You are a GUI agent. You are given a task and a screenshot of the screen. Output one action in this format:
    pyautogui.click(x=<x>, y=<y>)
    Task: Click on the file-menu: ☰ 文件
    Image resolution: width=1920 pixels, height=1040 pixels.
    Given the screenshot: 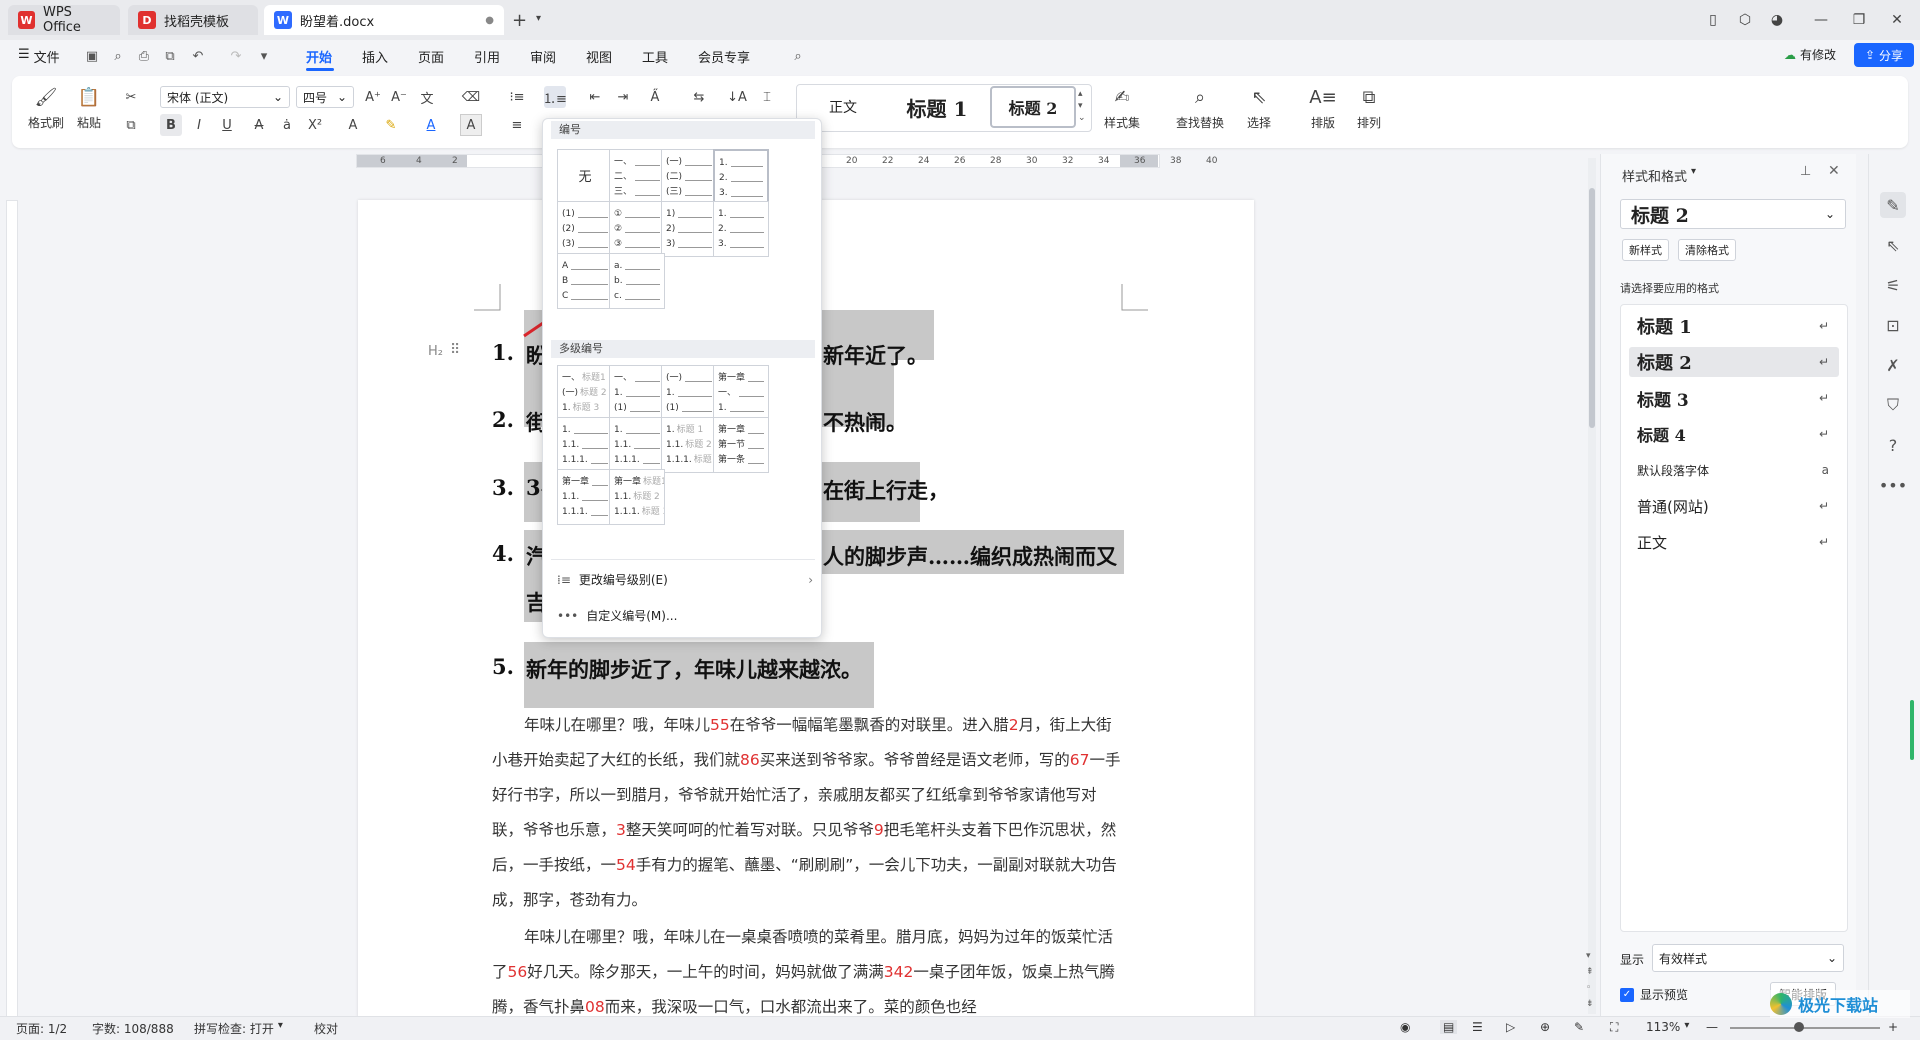 What is the action you would take?
    pyautogui.click(x=39, y=56)
    